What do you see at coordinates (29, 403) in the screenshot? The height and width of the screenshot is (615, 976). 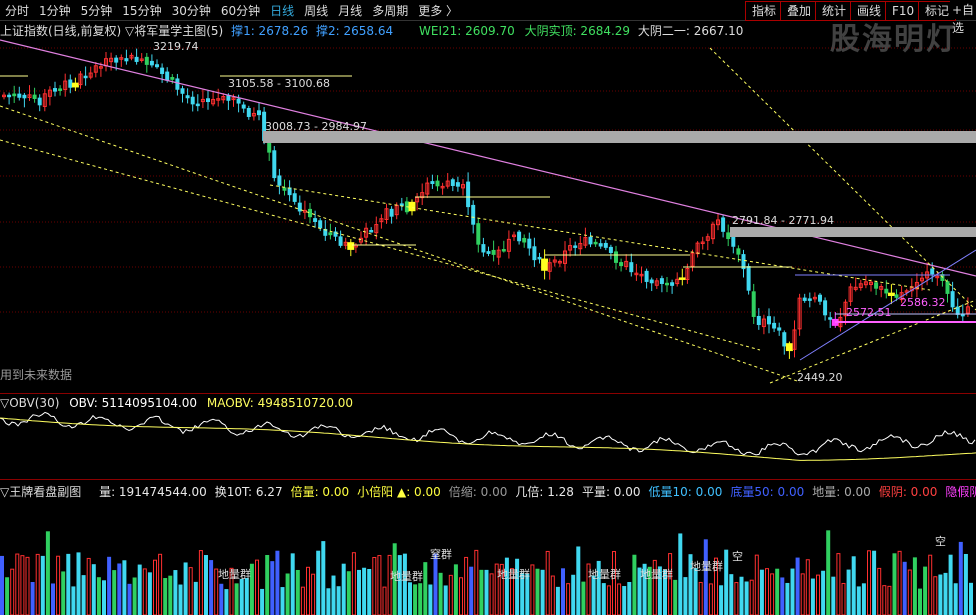 I see `obv-indicator-title: ▽OBV(30)` at bounding box center [29, 403].